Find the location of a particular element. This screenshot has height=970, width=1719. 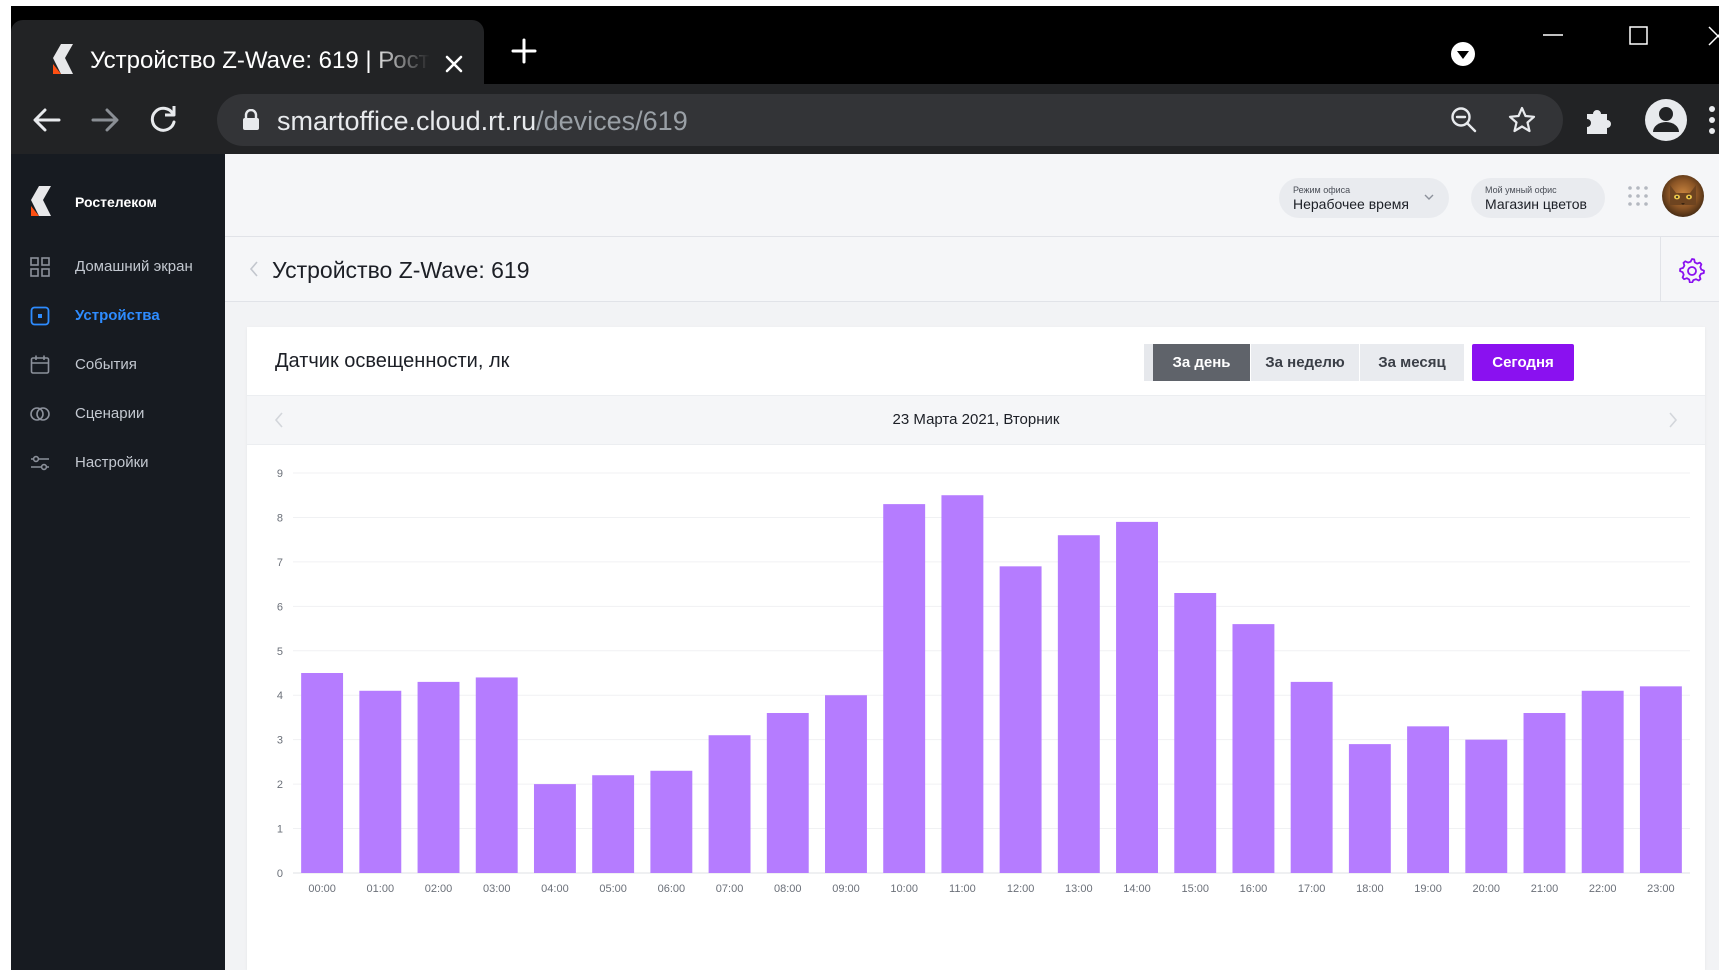

range-week-button: За неделю is located at coordinates (1305, 362).